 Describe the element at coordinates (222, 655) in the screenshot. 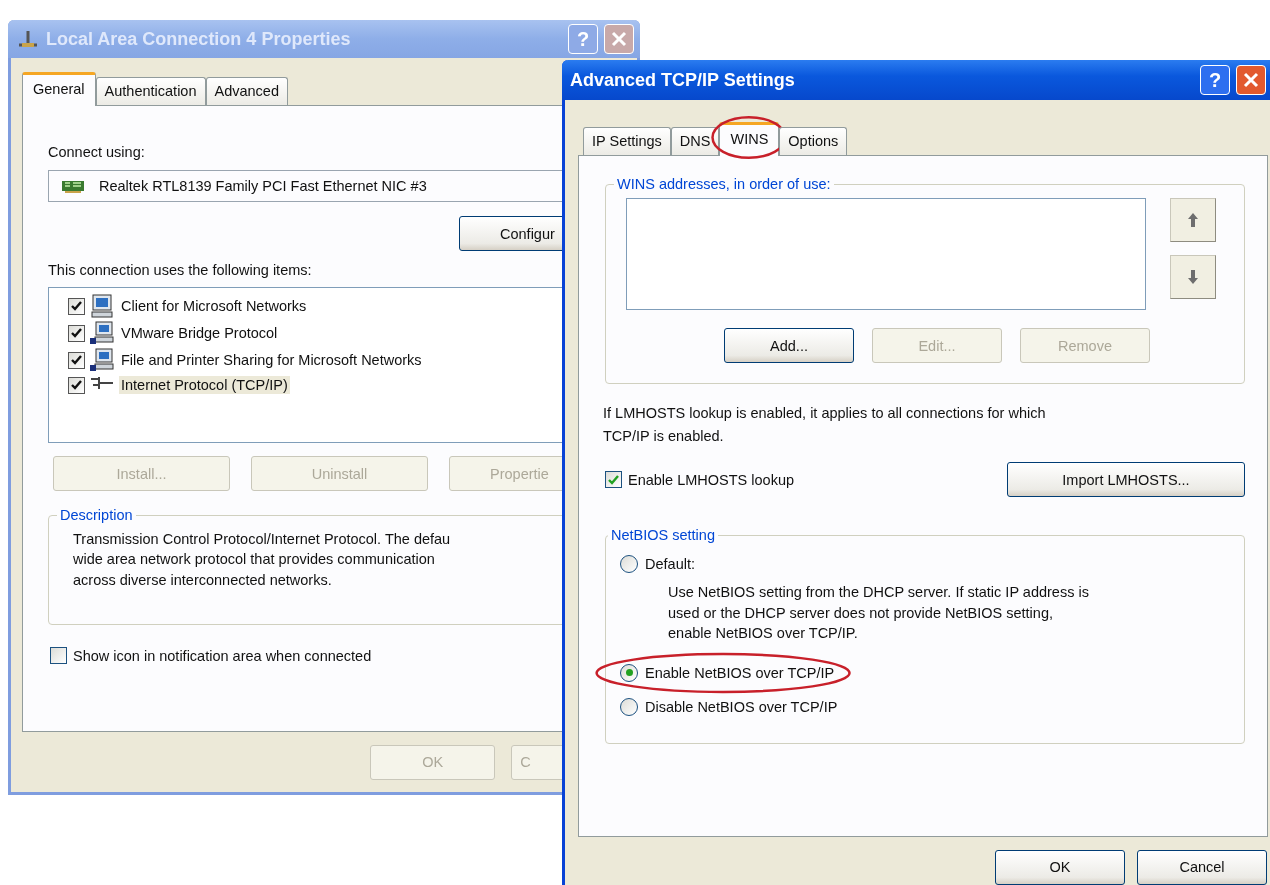

I see `checkbox-label: Show icon in notification area when connected` at that location.